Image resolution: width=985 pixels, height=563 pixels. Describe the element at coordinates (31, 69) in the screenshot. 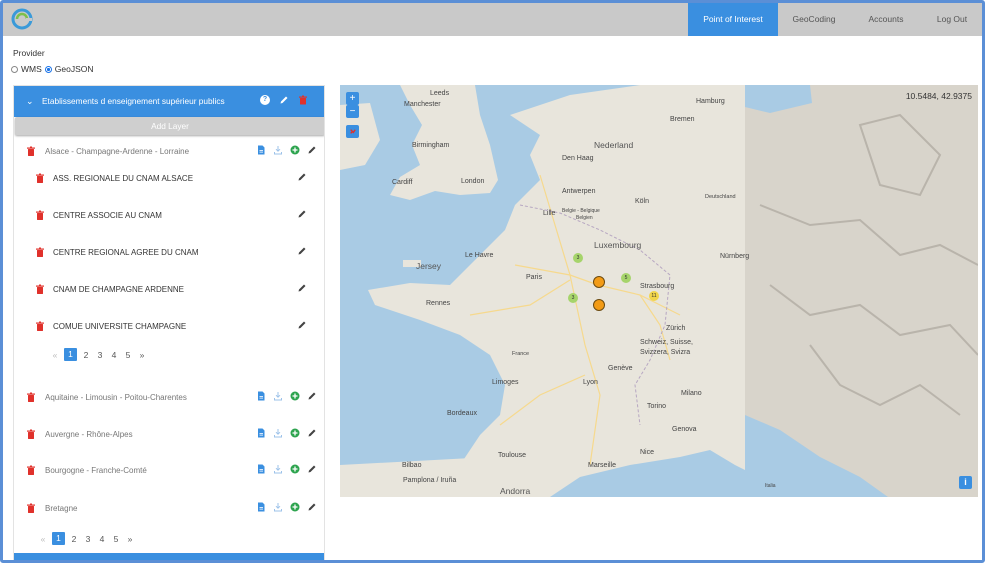

I see `wms-radio-label: WMS` at that location.